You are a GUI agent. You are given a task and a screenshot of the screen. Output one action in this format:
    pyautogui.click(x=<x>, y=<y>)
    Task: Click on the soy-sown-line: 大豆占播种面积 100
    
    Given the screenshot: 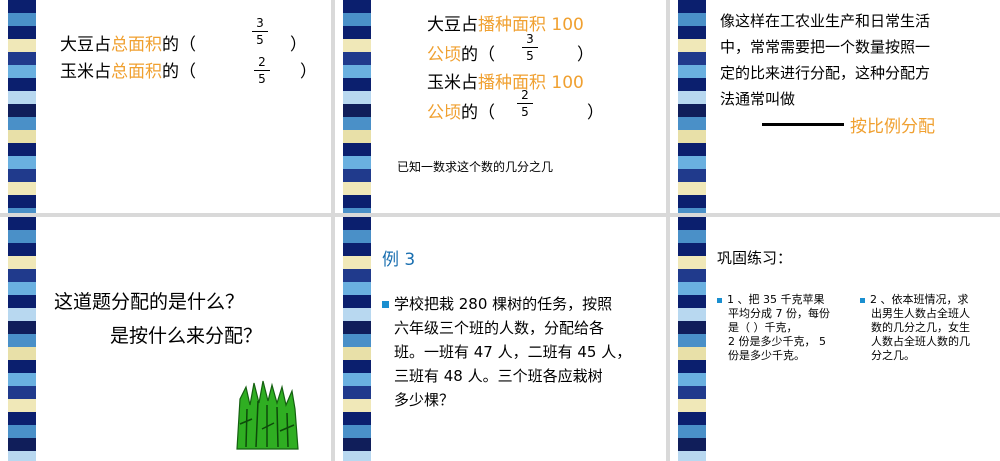 What is the action you would take?
    pyautogui.click(x=505, y=22)
    